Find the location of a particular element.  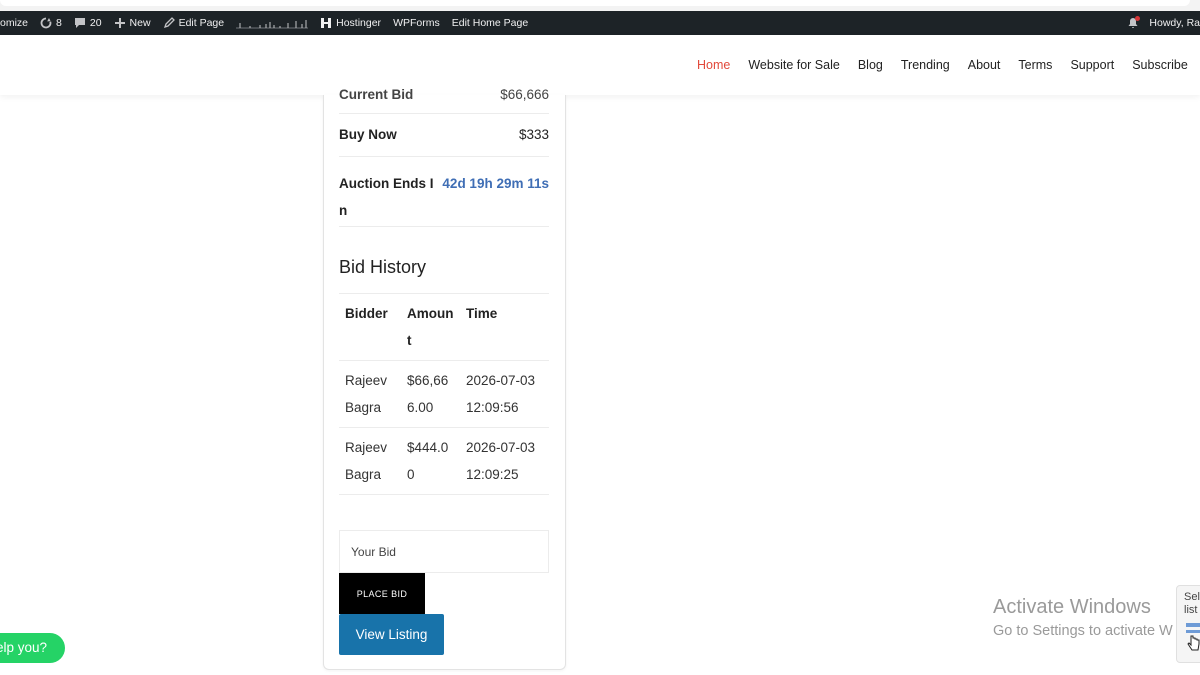

new-label: New is located at coordinates (140, 23).